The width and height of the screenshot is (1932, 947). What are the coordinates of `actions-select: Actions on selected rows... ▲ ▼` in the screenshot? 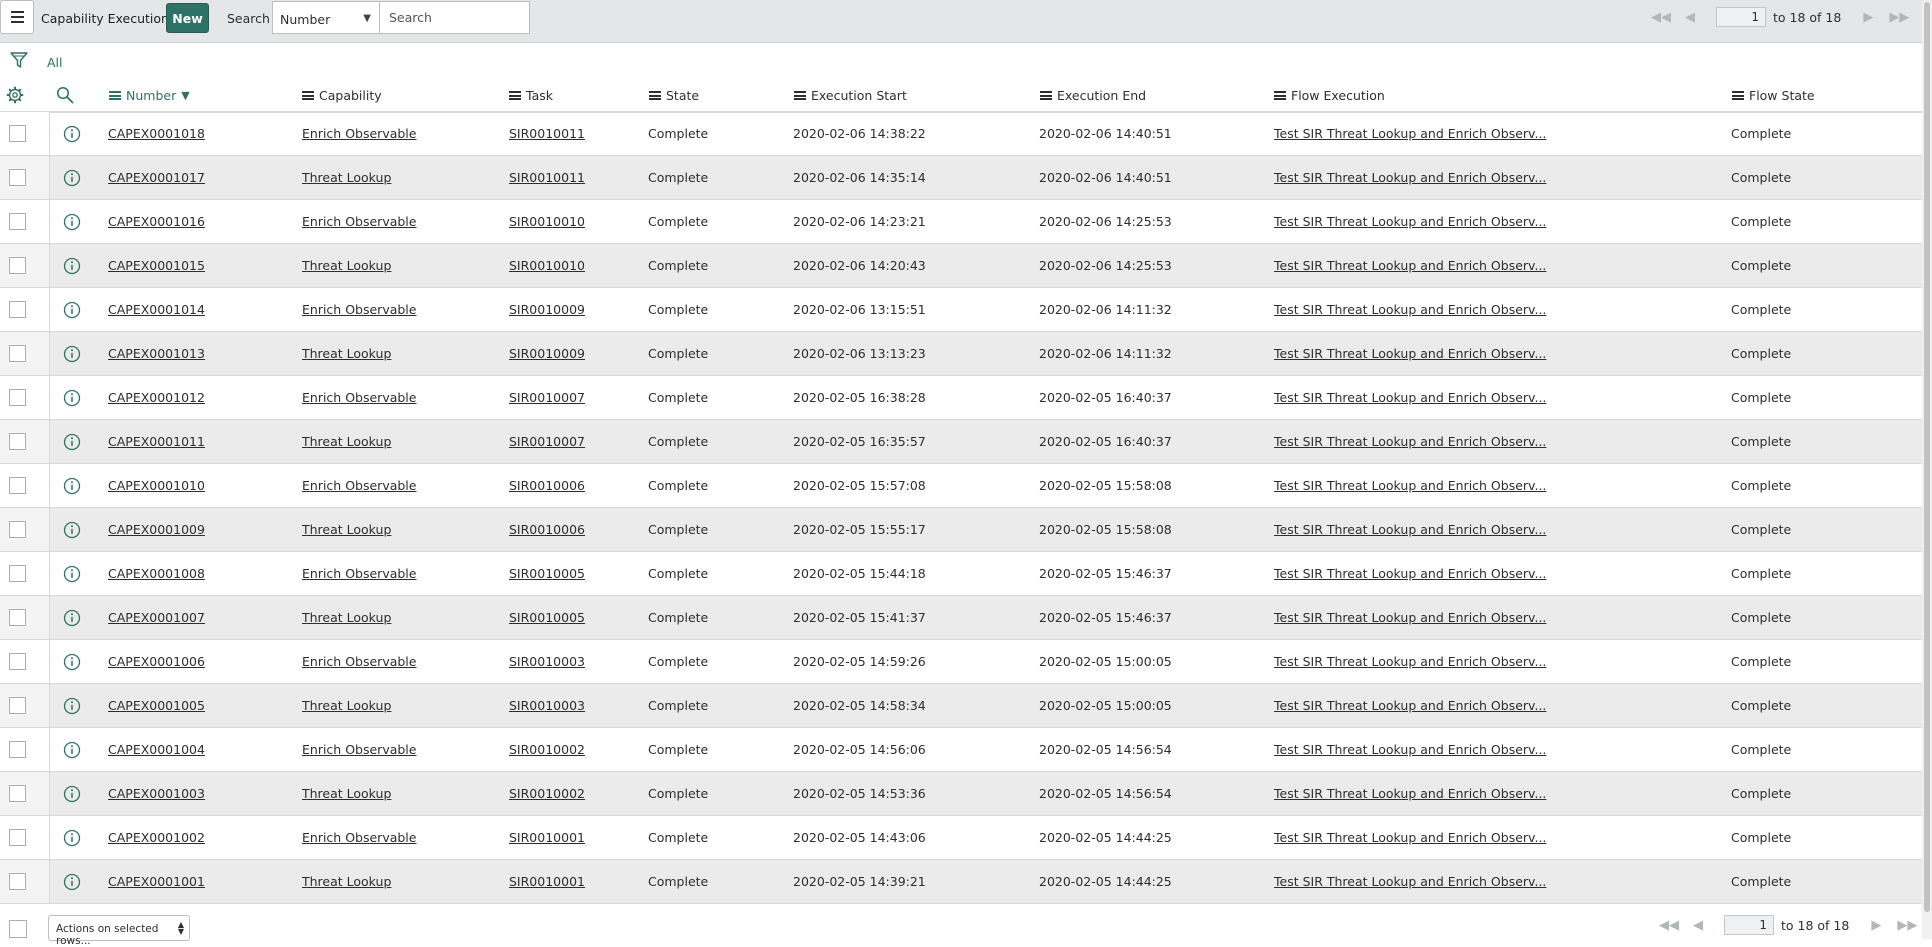 It's located at (119, 931).